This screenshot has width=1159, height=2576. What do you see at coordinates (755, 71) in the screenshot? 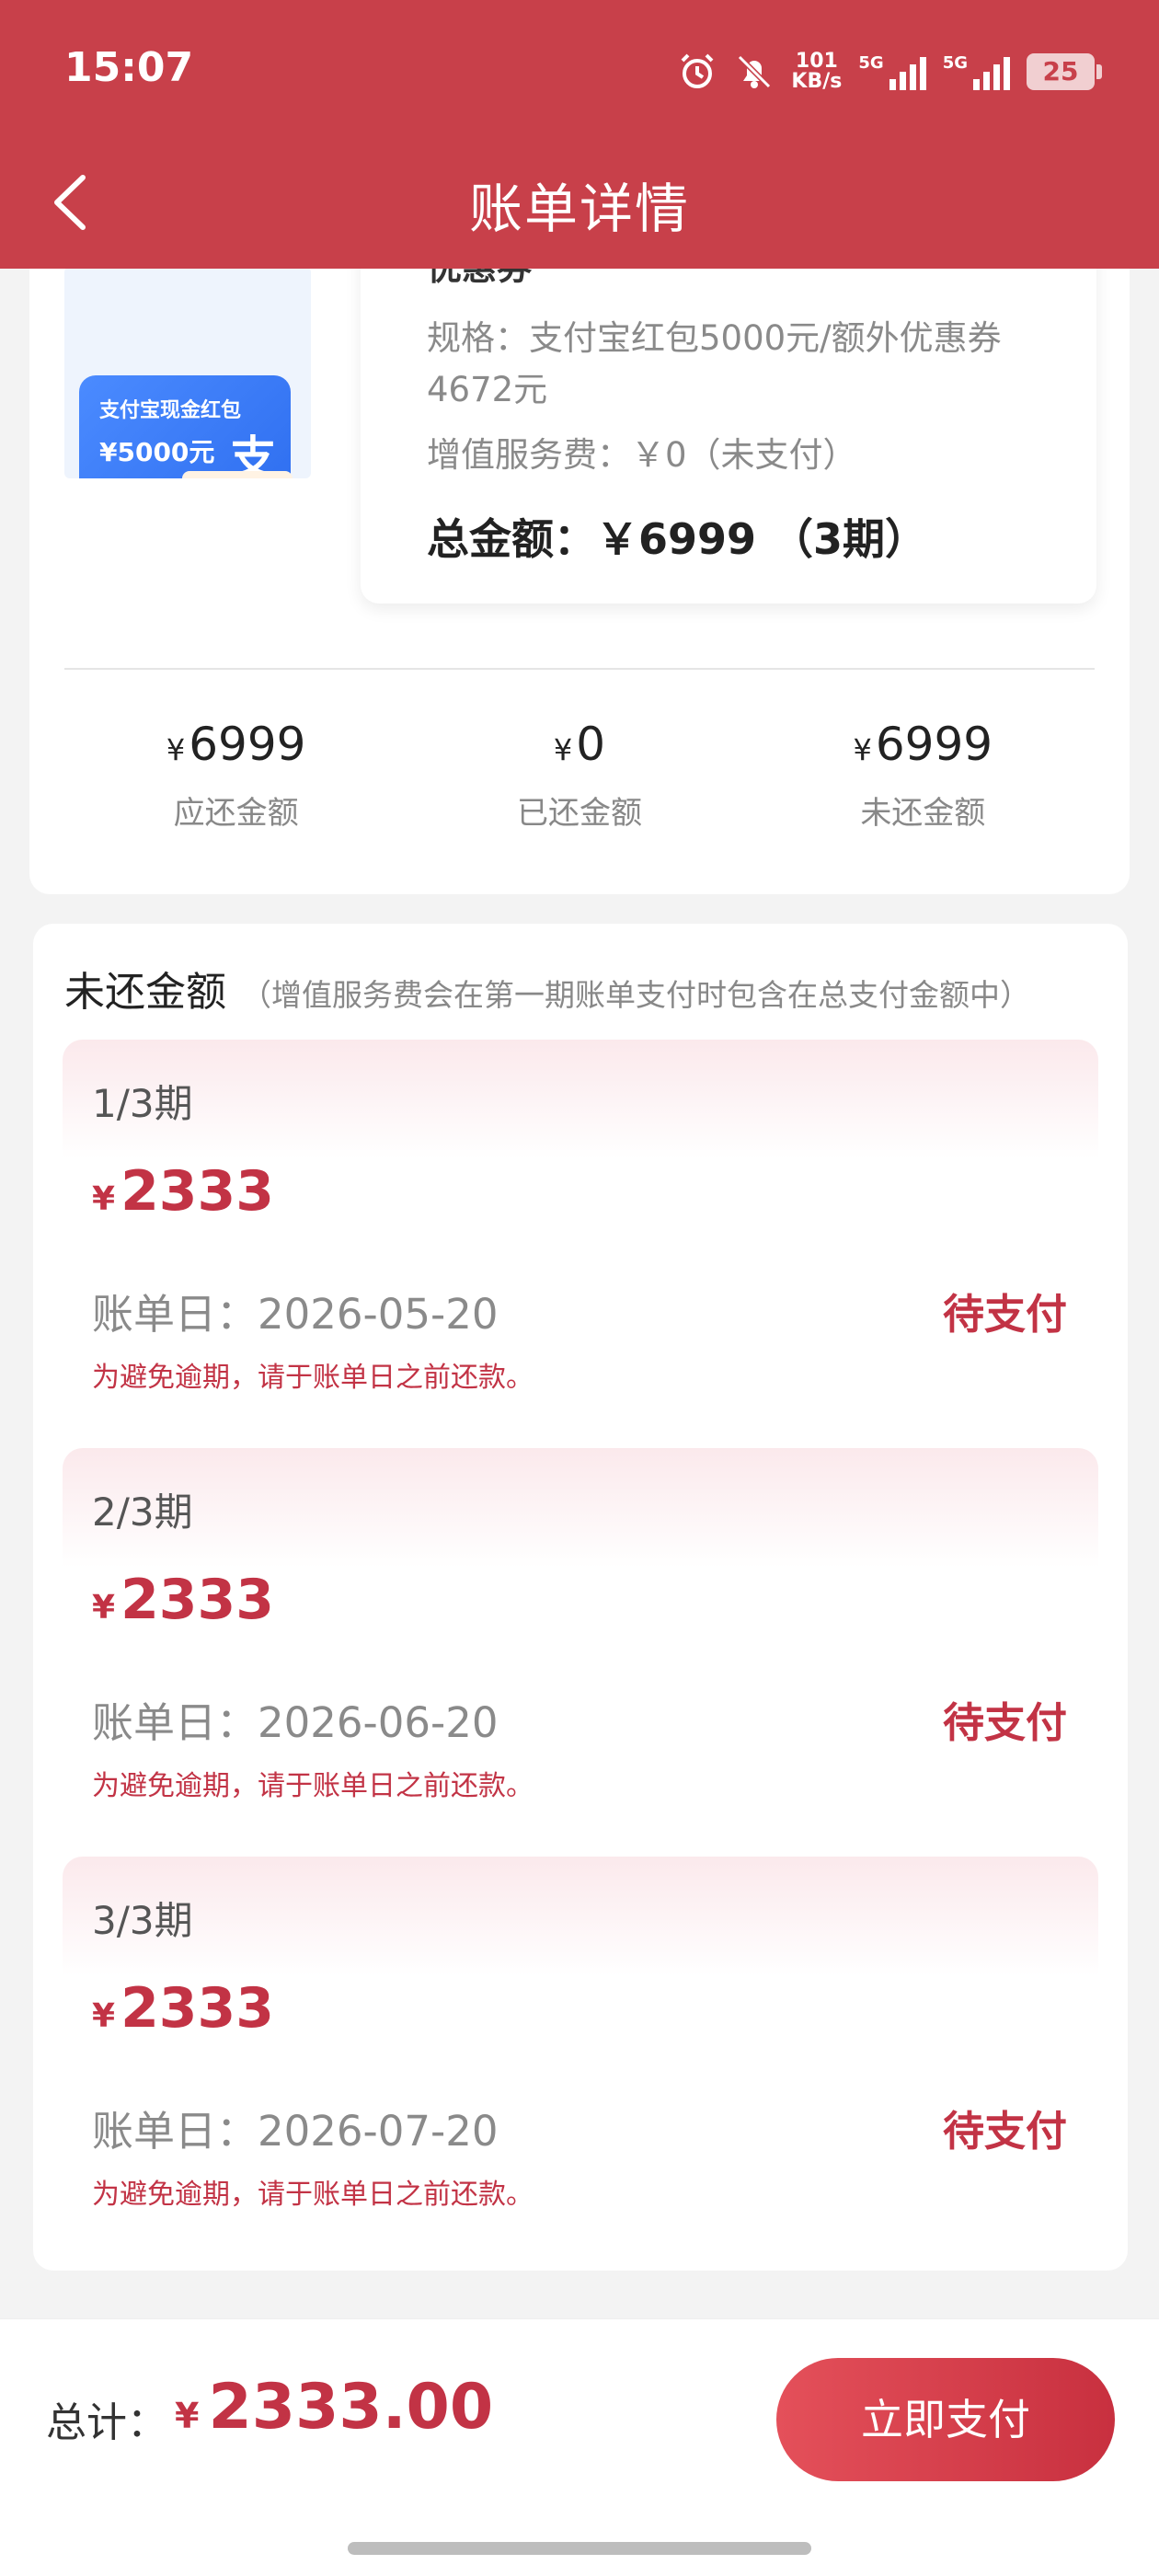
I see `mute-bell-icon` at bounding box center [755, 71].